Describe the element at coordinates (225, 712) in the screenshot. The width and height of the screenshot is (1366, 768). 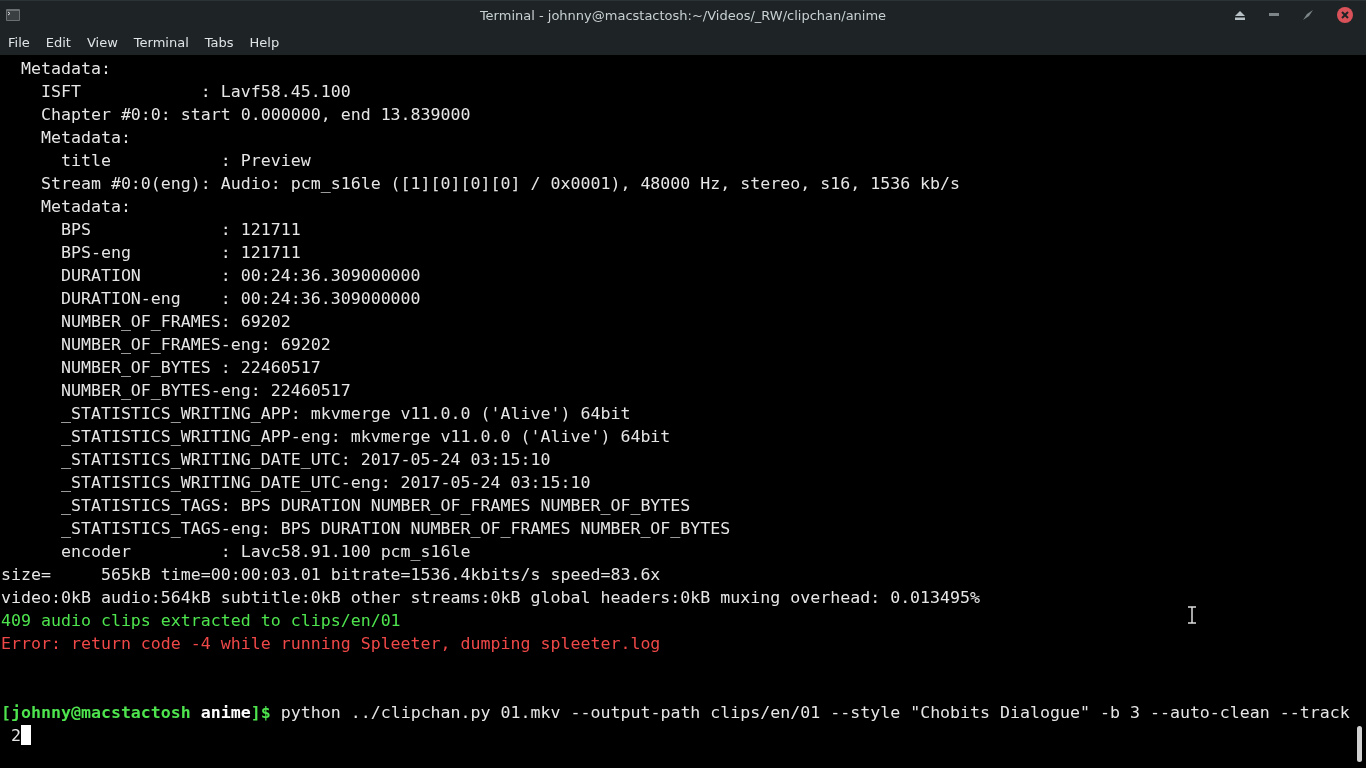
I see `prompt-directory: anime` at that location.